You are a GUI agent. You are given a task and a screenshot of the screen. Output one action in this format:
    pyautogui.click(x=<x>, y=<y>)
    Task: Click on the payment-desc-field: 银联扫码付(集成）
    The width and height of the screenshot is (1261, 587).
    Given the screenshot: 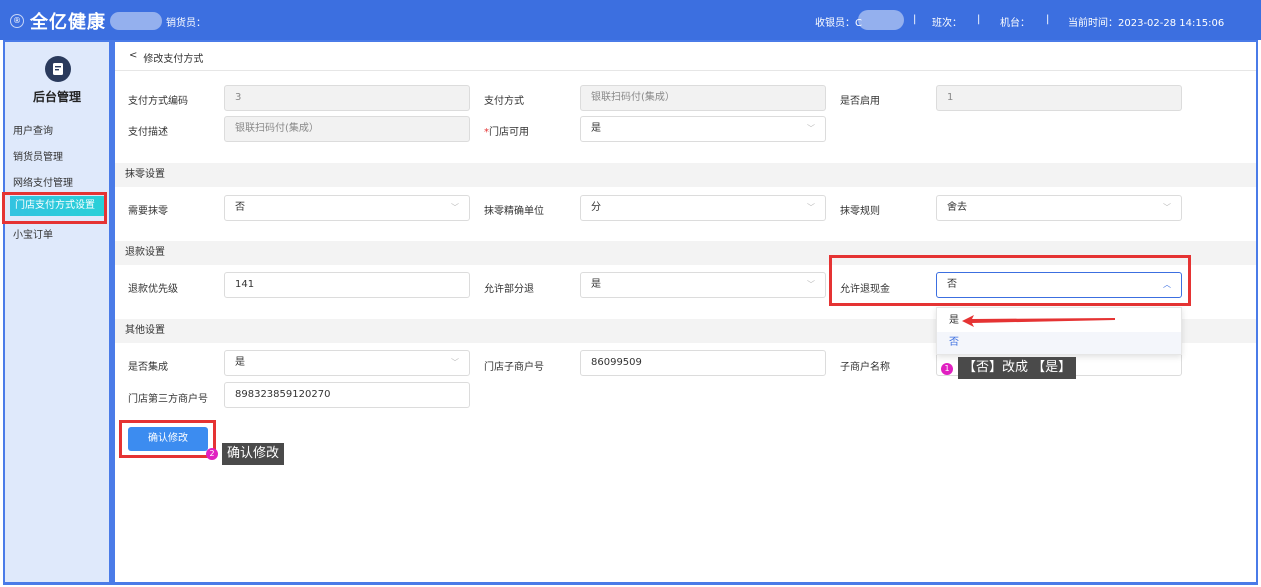 What is the action you would take?
    pyautogui.click(x=347, y=129)
    